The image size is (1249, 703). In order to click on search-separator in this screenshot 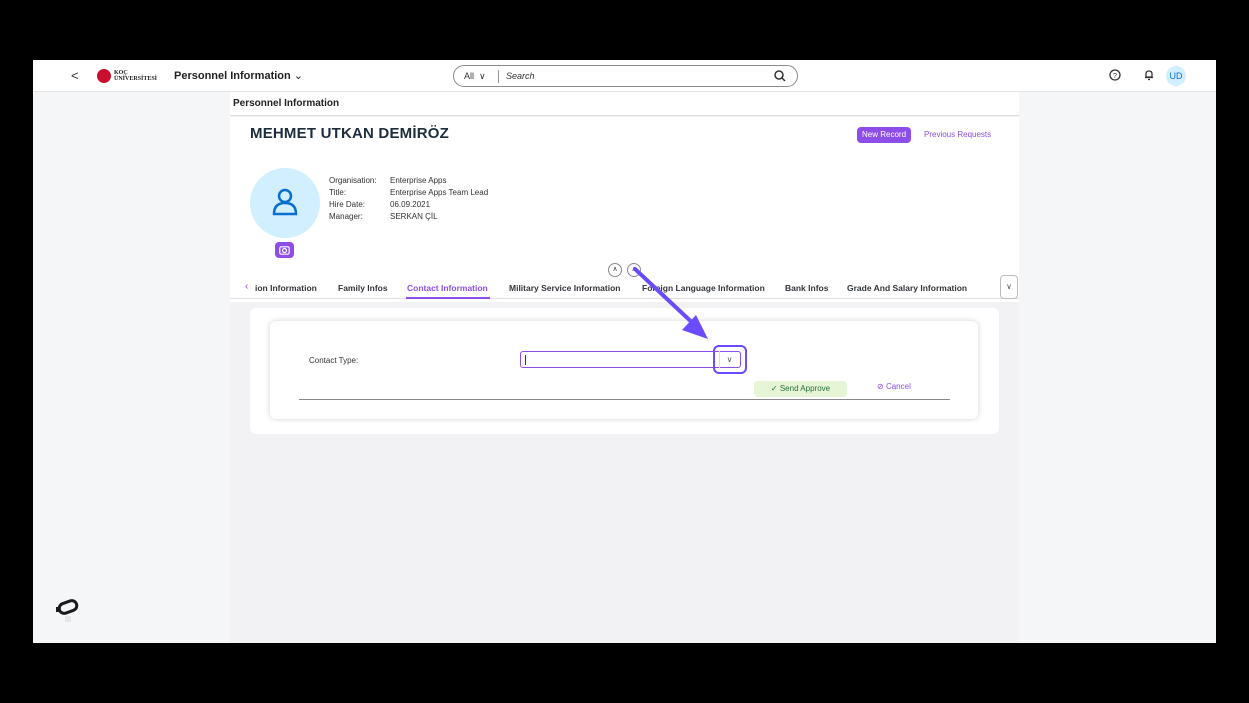, I will do `click(498, 76)`.